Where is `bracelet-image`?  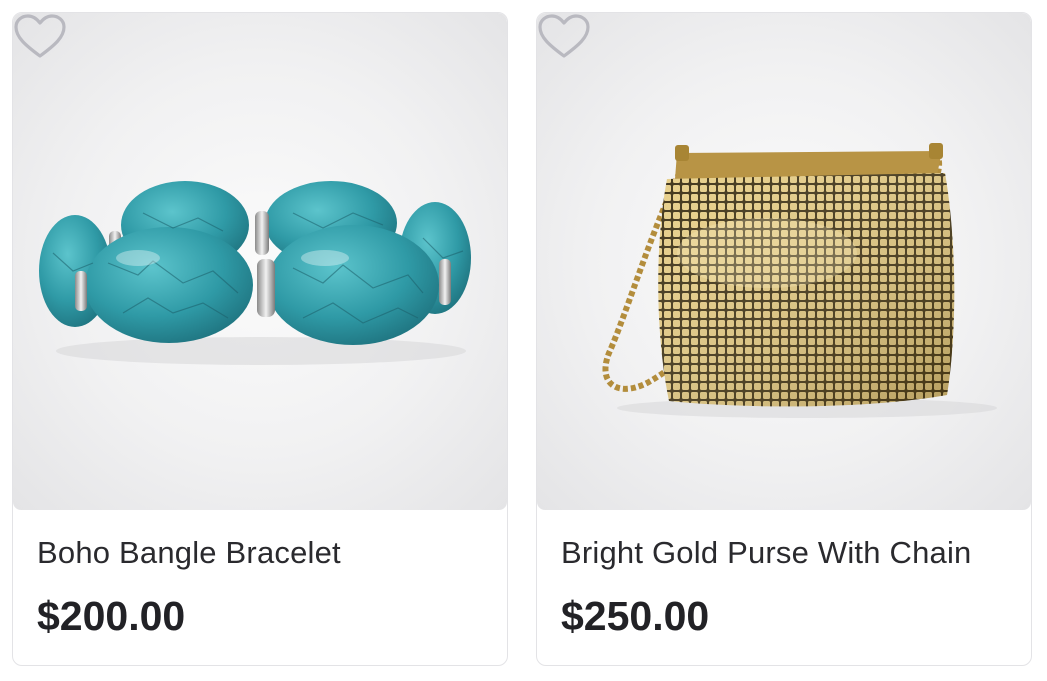
bracelet-image is located at coordinates (255, 273).